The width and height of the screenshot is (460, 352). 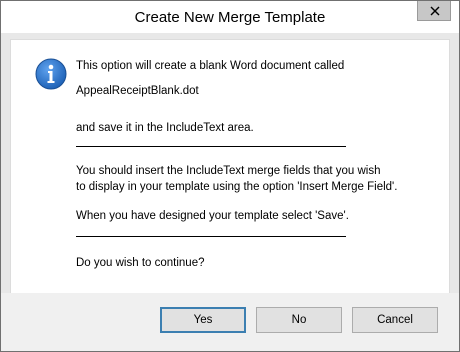 What do you see at coordinates (137, 91) in the screenshot?
I see `message-filename: AppealReceiptBlank.dot` at bounding box center [137, 91].